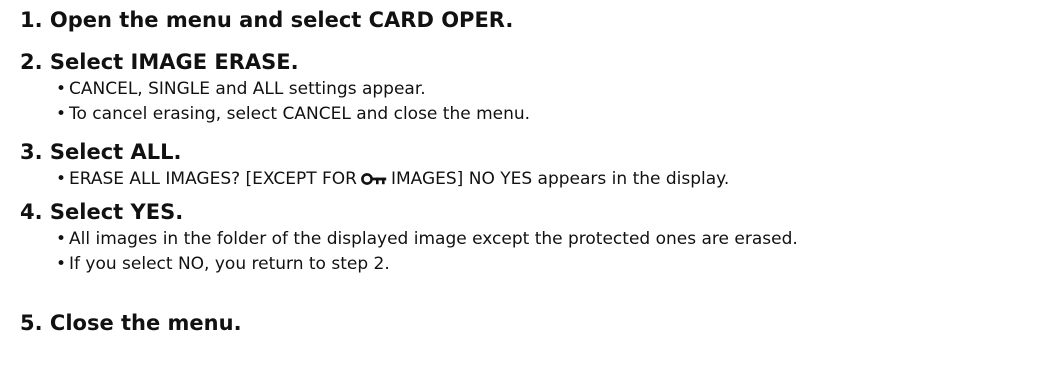 The height and width of the screenshot is (375, 1049). I want to click on bullet-text-after-icon: IMAGES] NO YES appears in the display., so click(560, 179).